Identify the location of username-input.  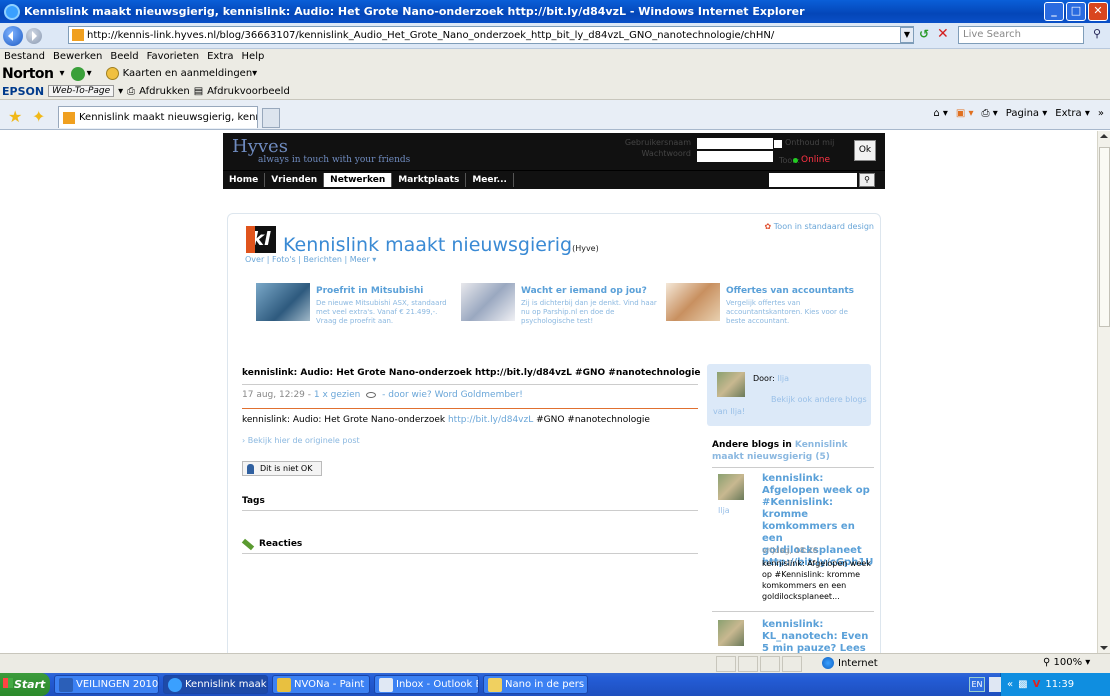
(735, 143).